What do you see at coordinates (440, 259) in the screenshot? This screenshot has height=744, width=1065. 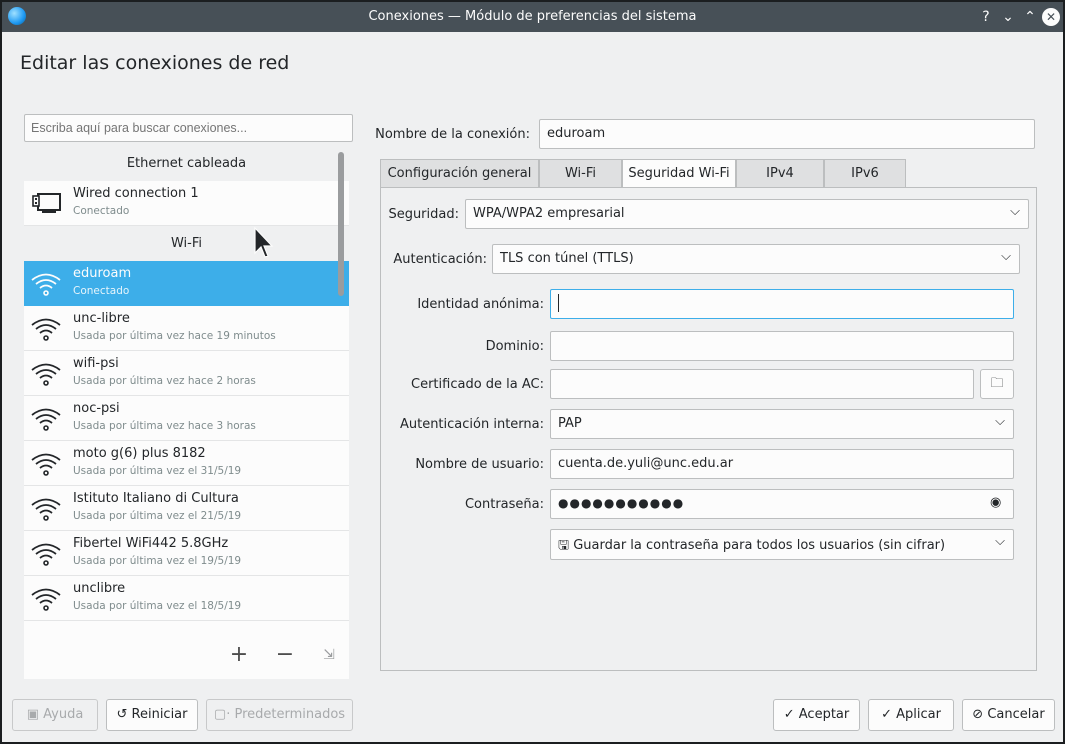 I see `auth-label: Autenticación:` at bounding box center [440, 259].